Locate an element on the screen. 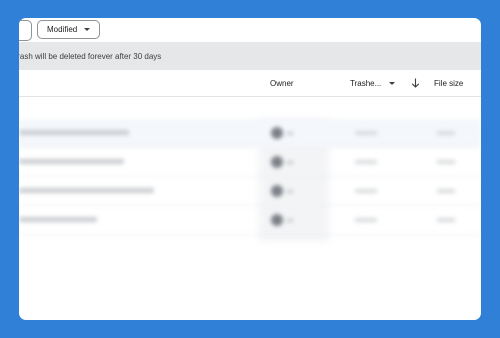  sort-direction-button is located at coordinates (415, 83).